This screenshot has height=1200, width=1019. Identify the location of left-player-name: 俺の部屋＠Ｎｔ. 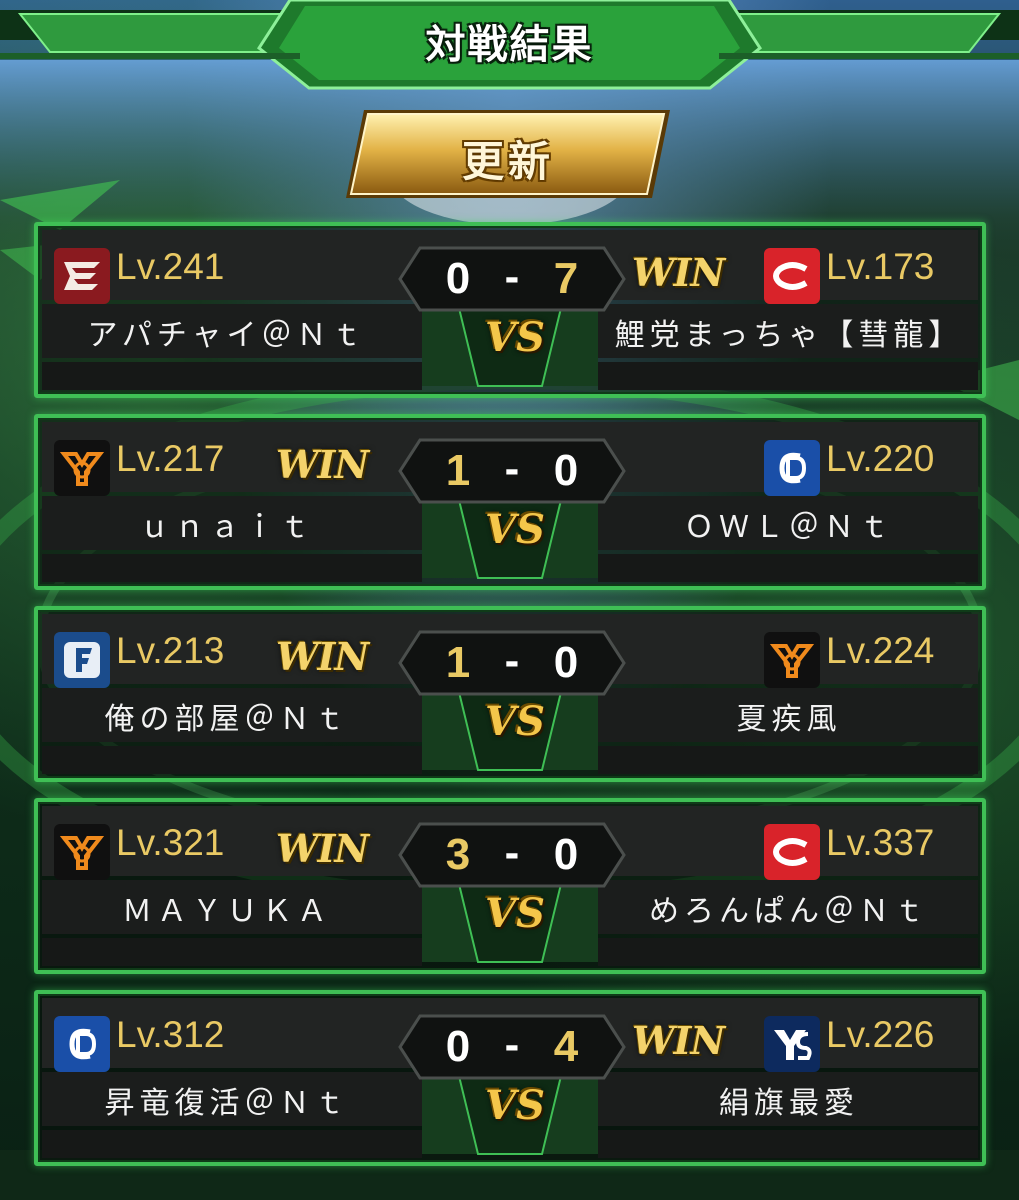
(227, 716).